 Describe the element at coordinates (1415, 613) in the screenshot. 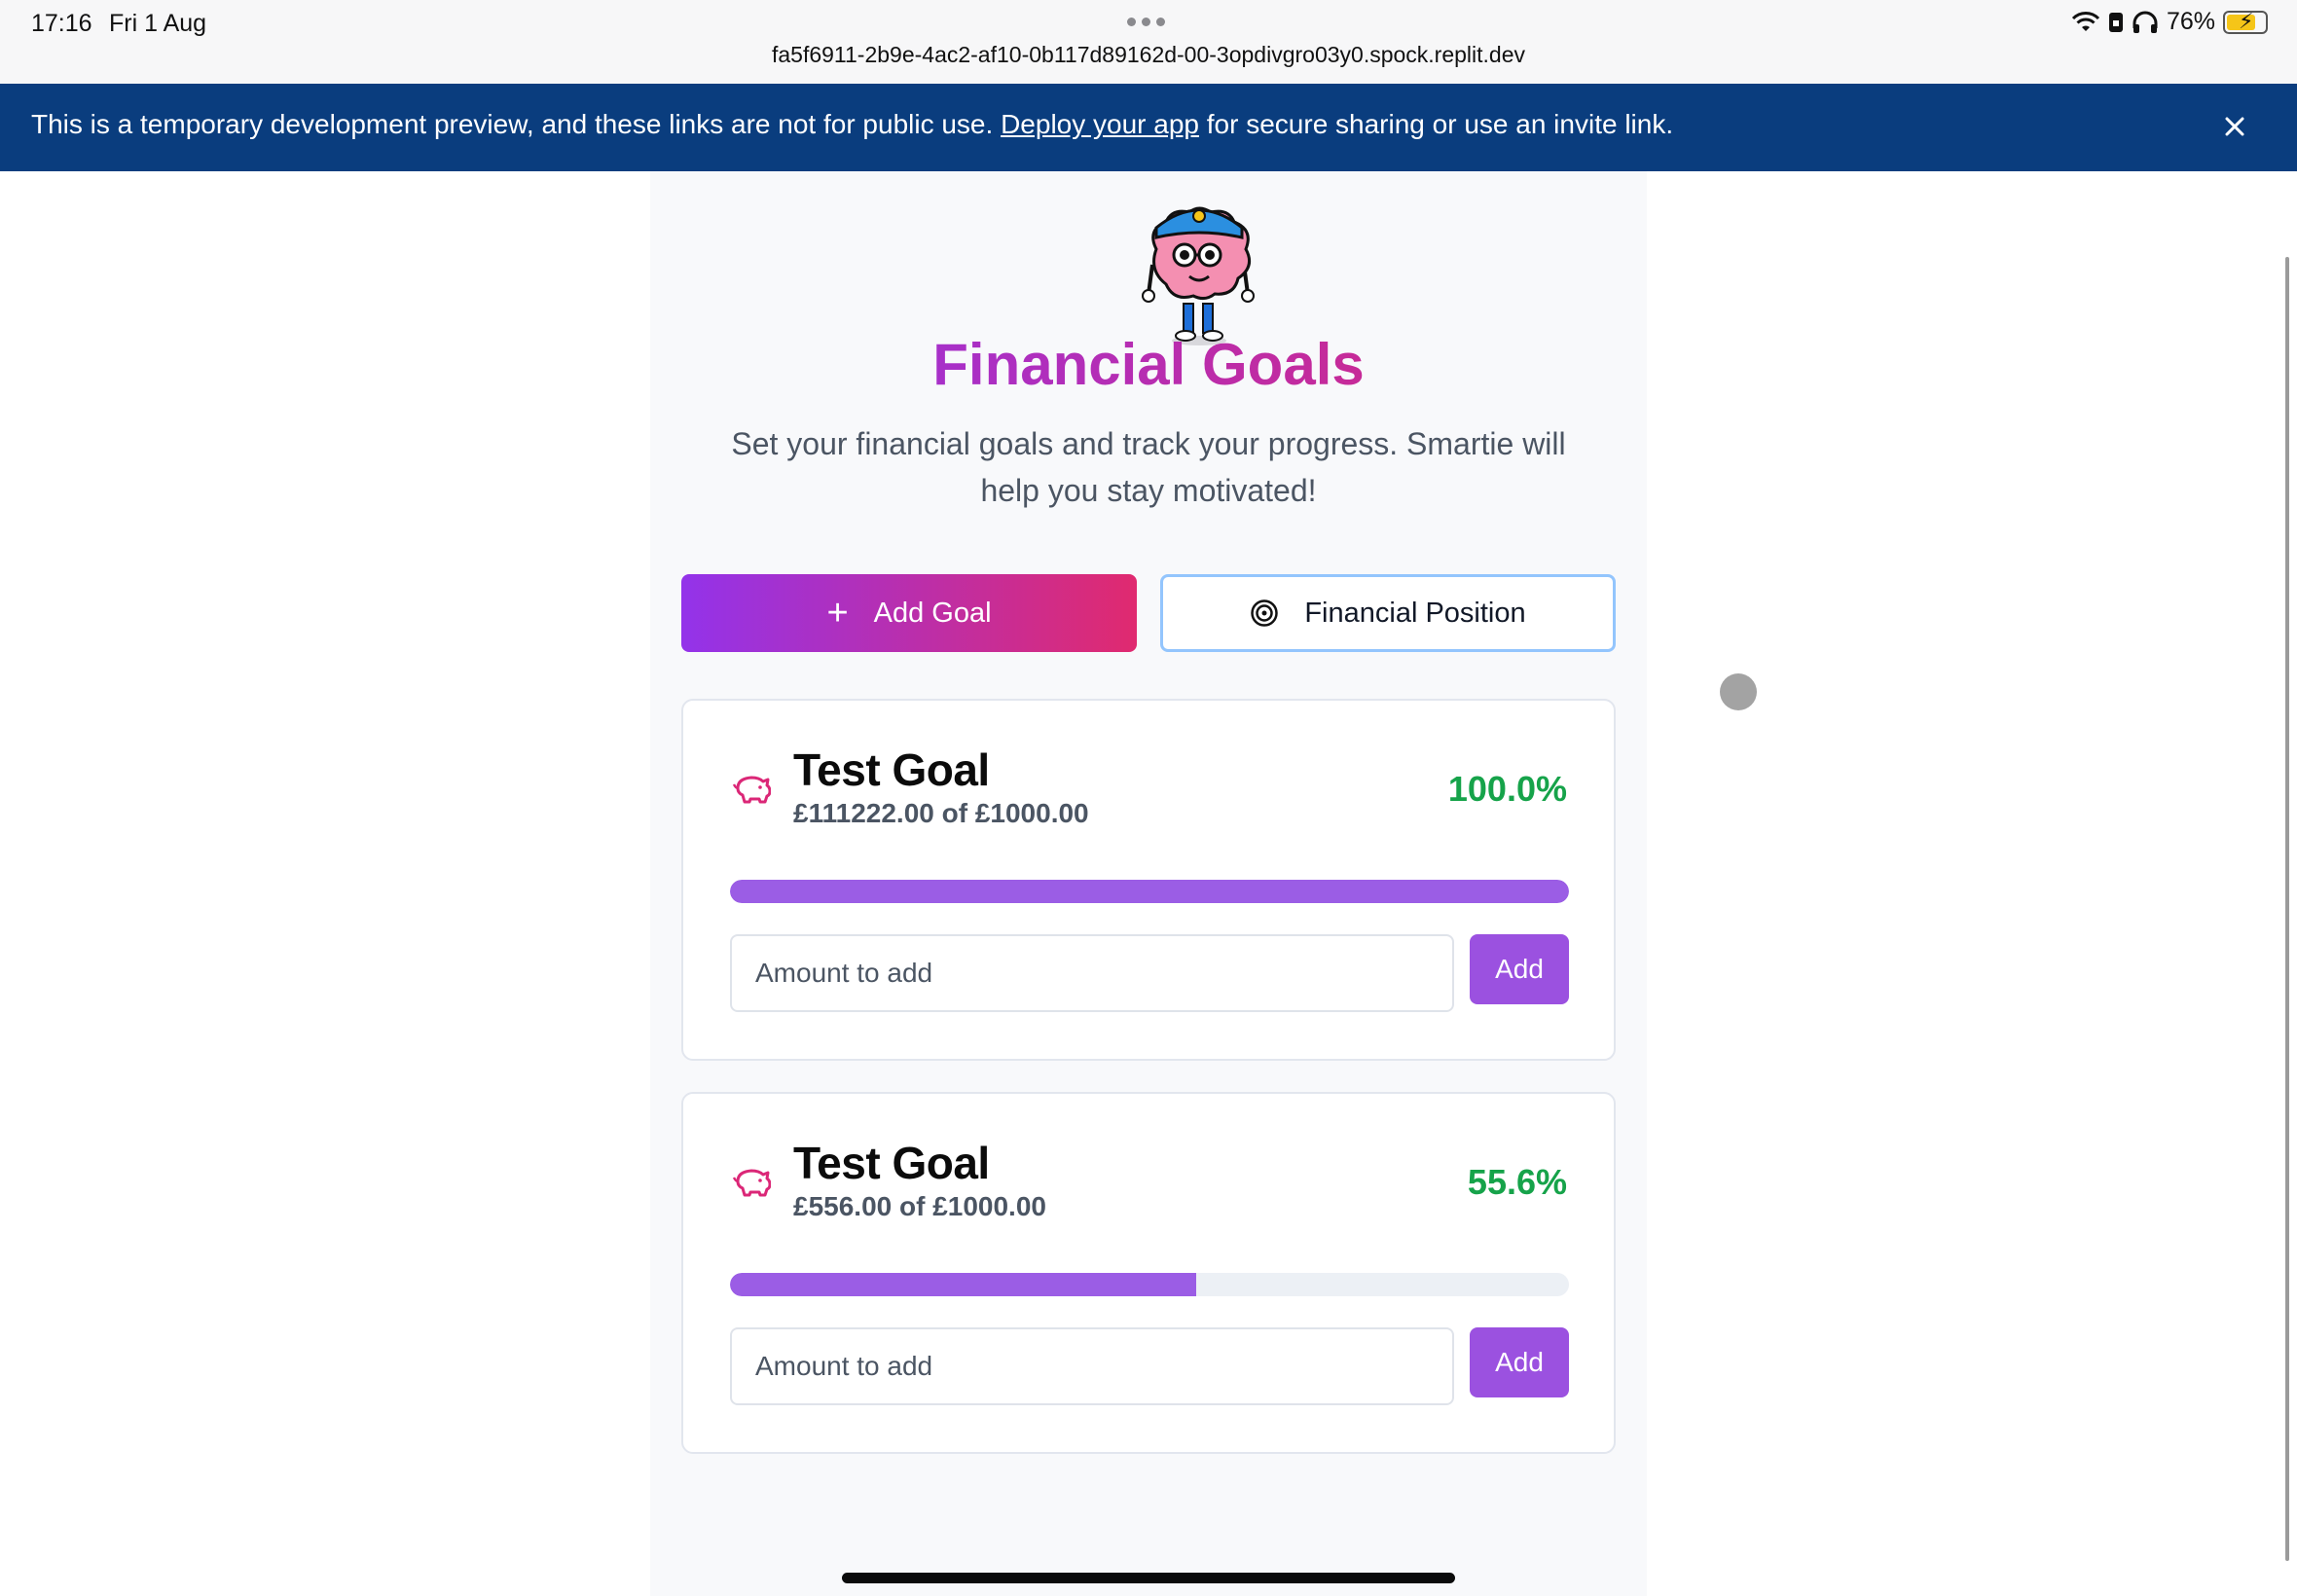

I see `financial-position-label: Financial Position` at that location.